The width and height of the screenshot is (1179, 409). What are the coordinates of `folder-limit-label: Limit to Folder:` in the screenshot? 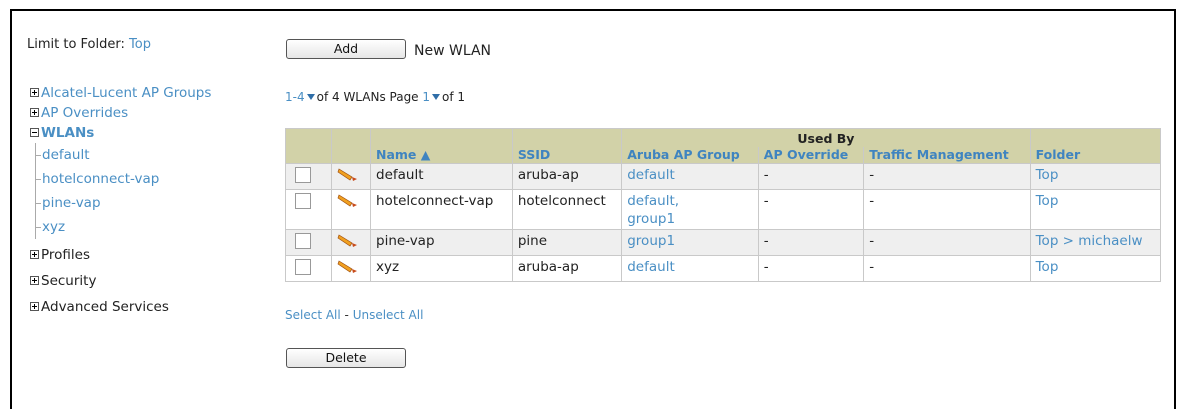 It's located at (76, 44).